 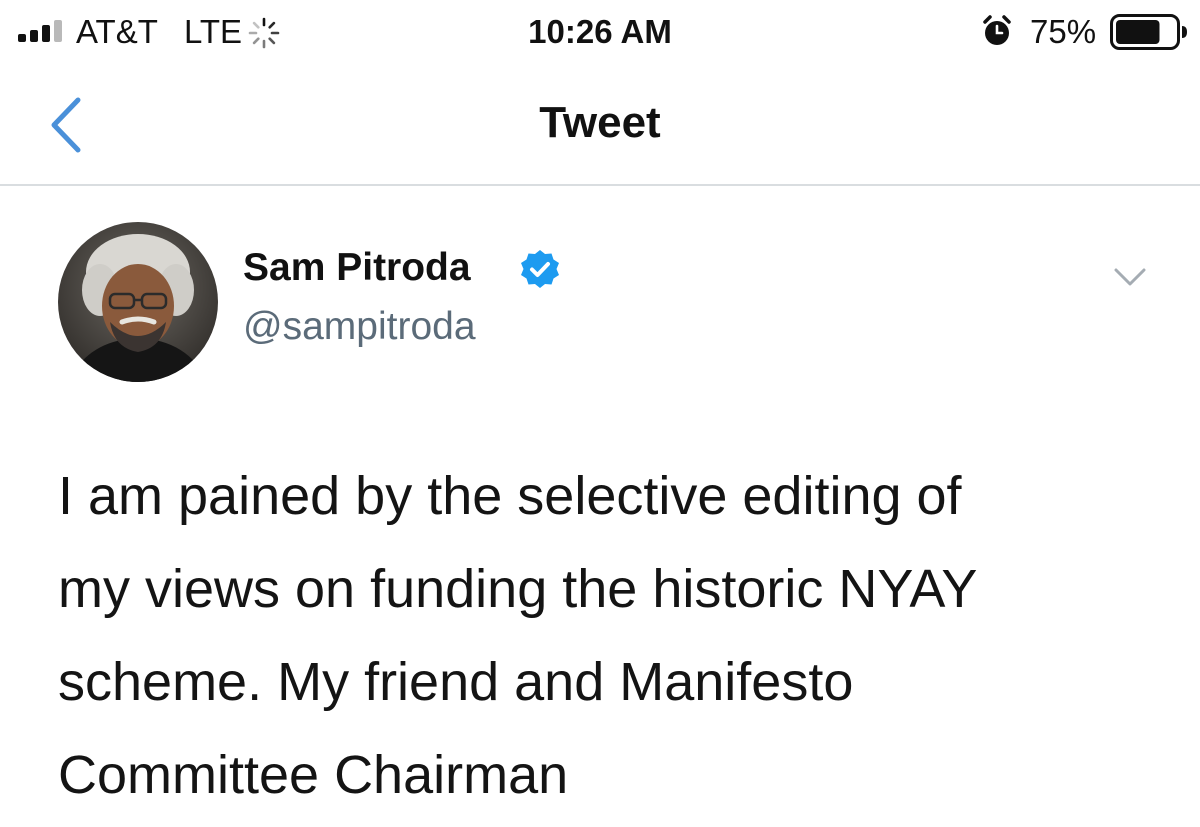 What do you see at coordinates (510, 496) in the screenshot?
I see `tweet-text-line: I am pained by the selective editing of` at bounding box center [510, 496].